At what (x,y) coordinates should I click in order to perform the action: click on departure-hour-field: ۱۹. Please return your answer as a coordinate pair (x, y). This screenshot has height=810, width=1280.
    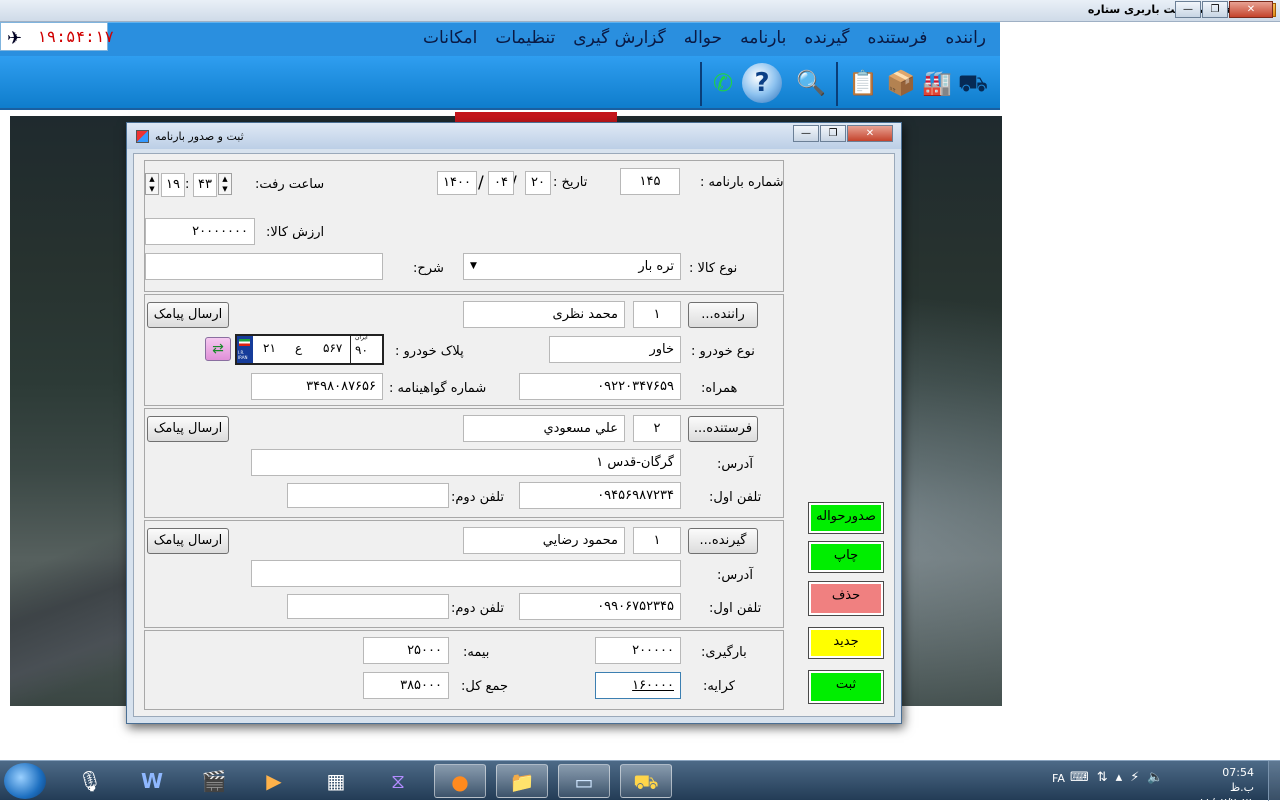
    Looking at the image, I should click on (173, 185).